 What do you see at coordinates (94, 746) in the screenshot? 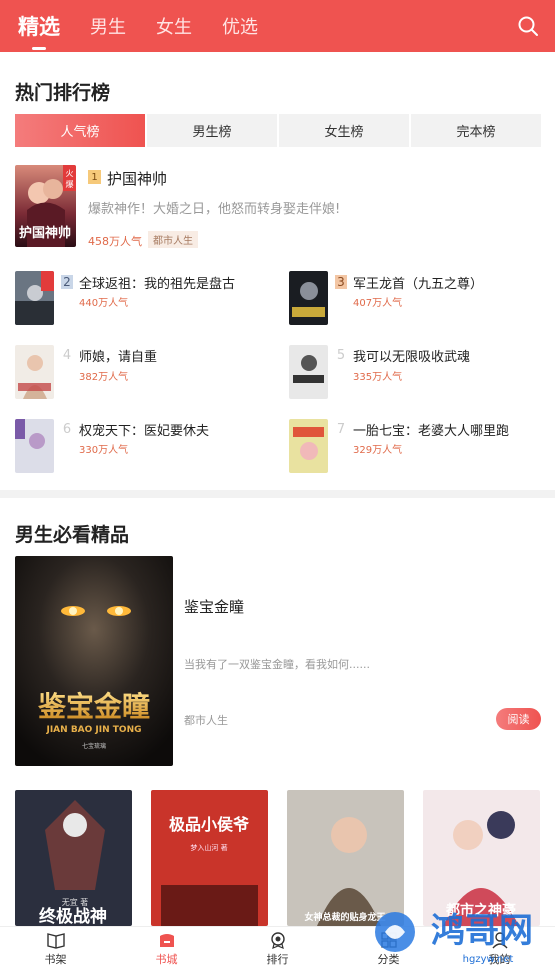
I see `featured-cover-author: 七宝琉璃` at bounding box center [94, 746].